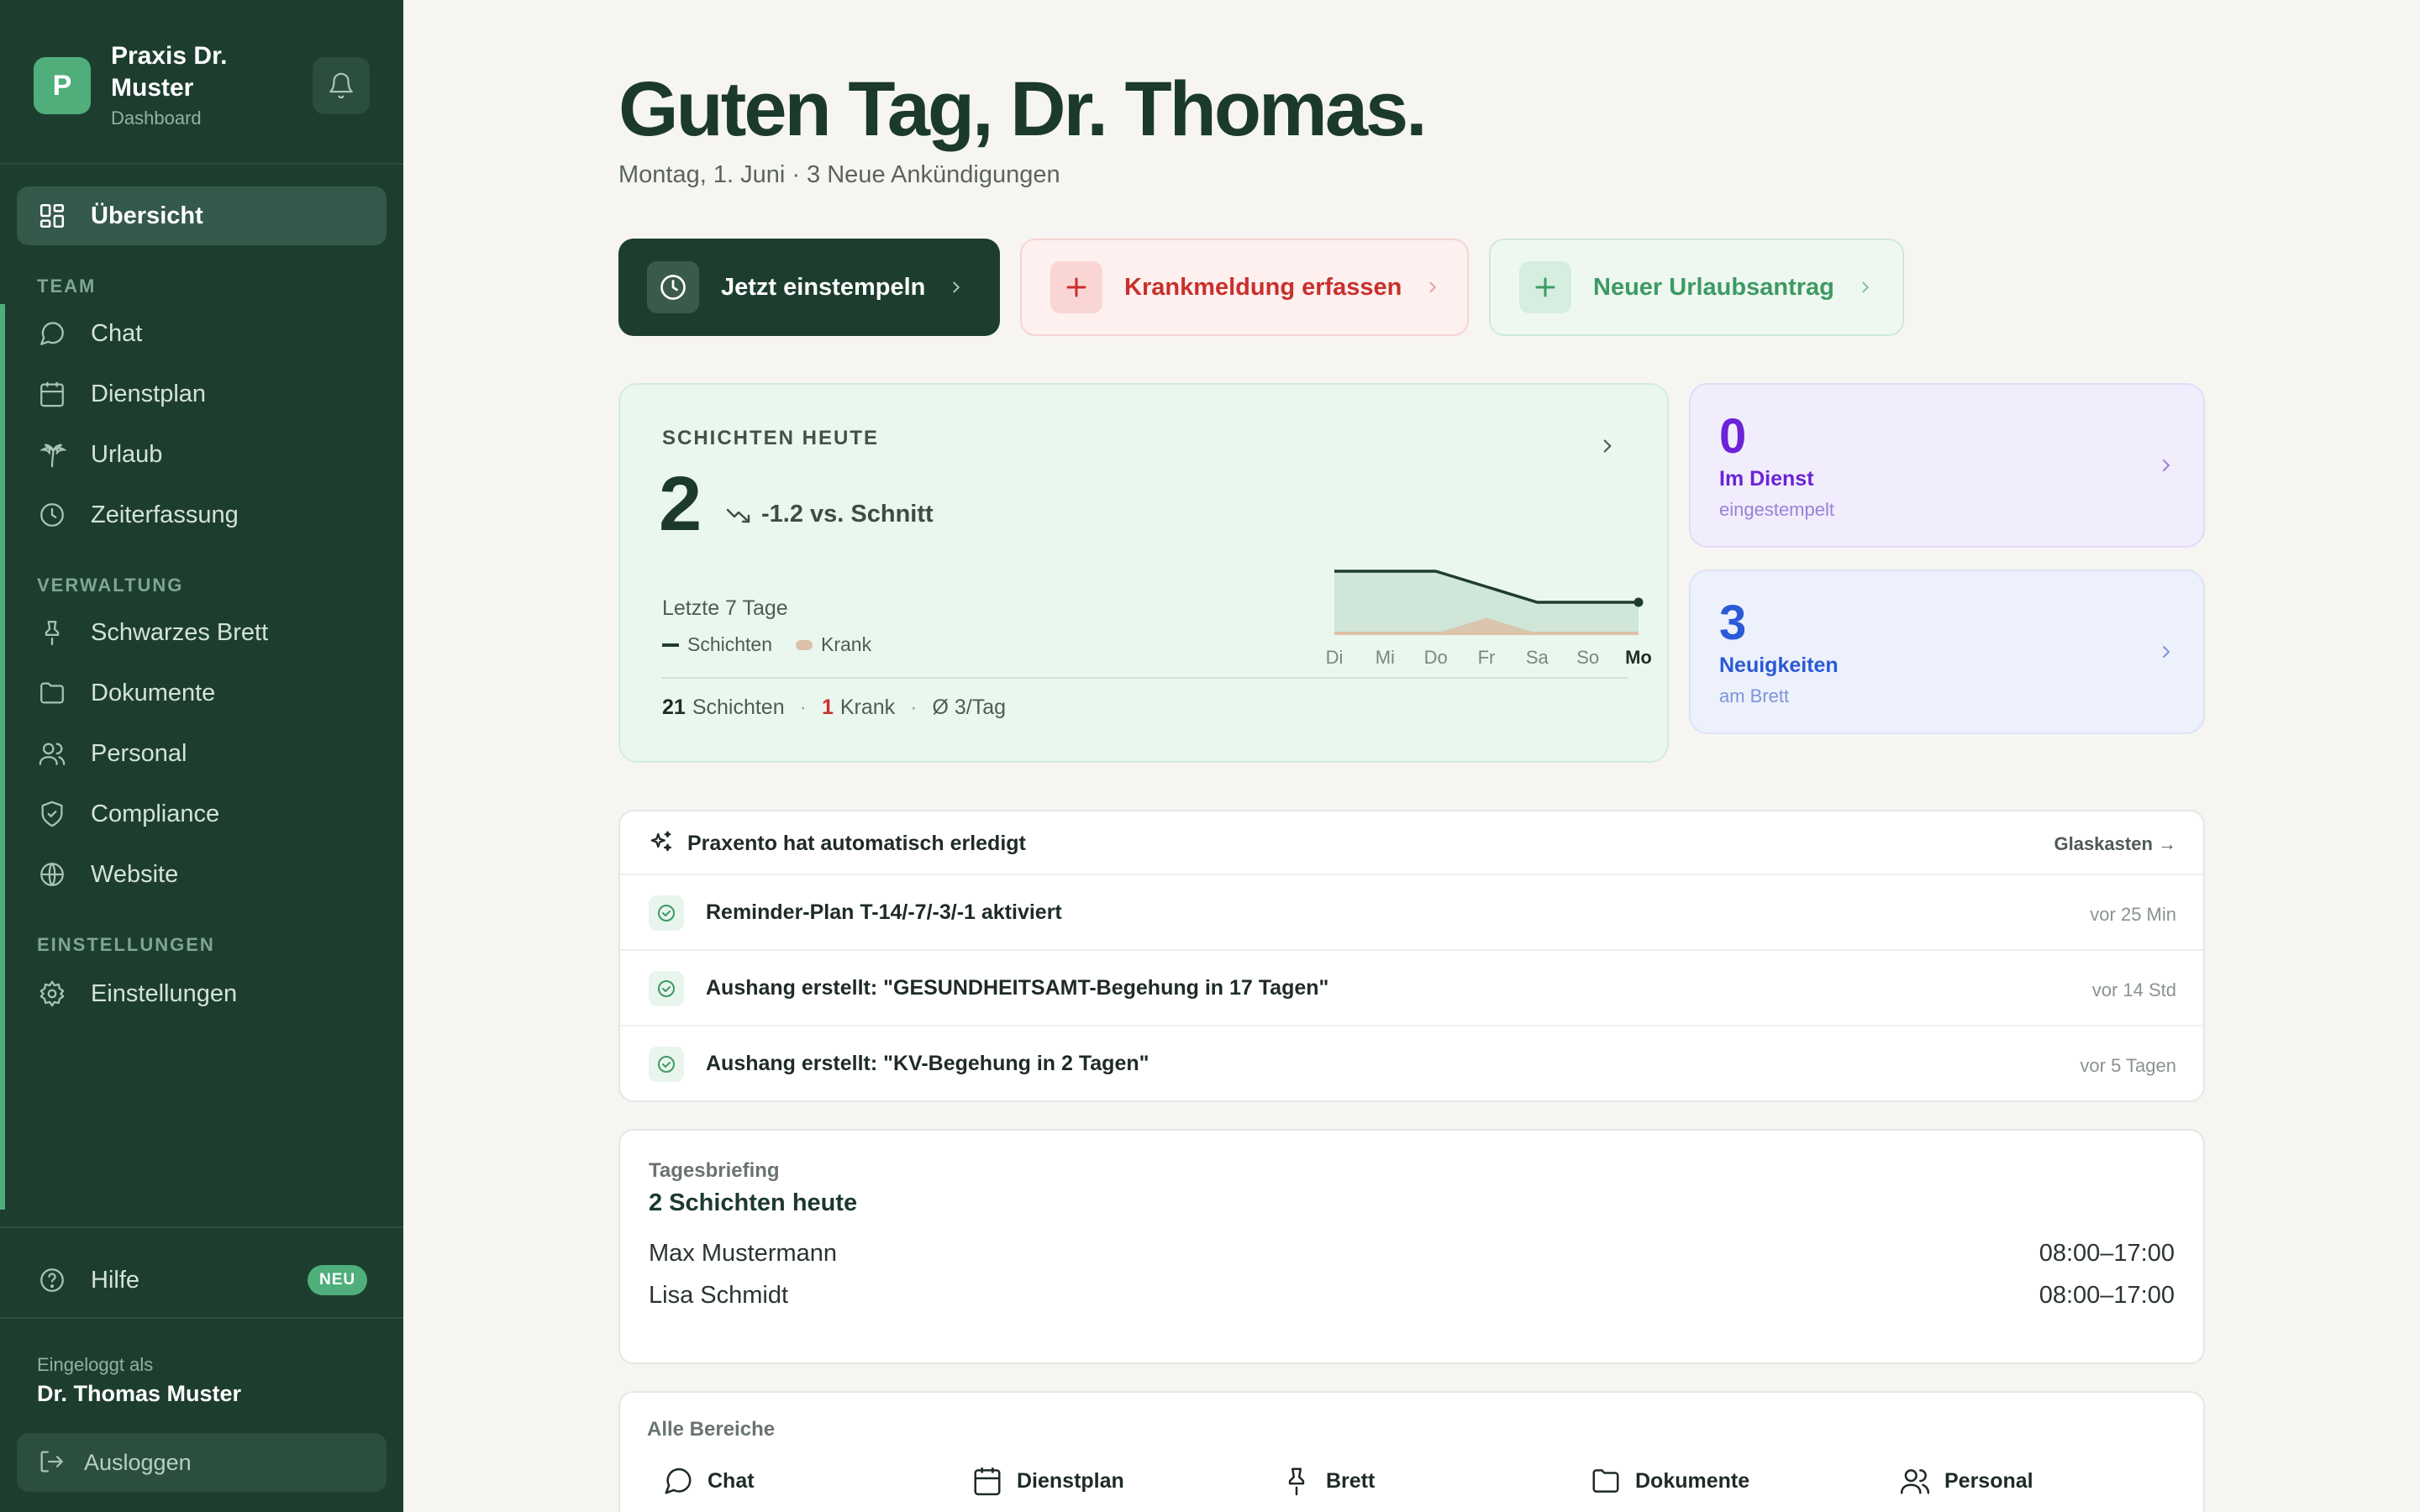  Describe the element at coordinates (341, 85) in the screenshot. I see `notifications-button` at that location.